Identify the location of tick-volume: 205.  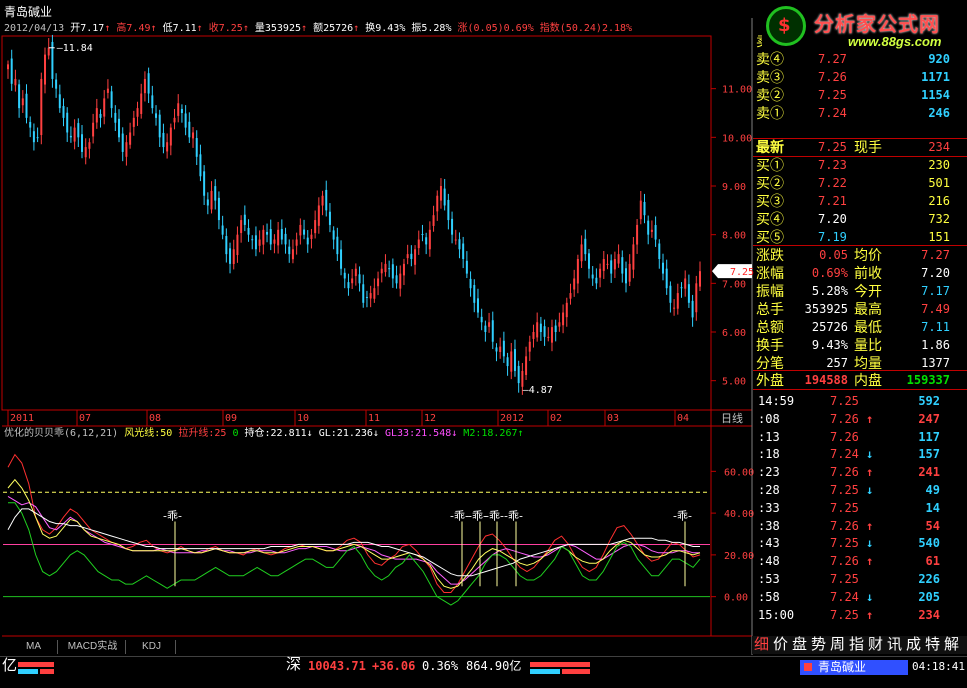
(929, 596).